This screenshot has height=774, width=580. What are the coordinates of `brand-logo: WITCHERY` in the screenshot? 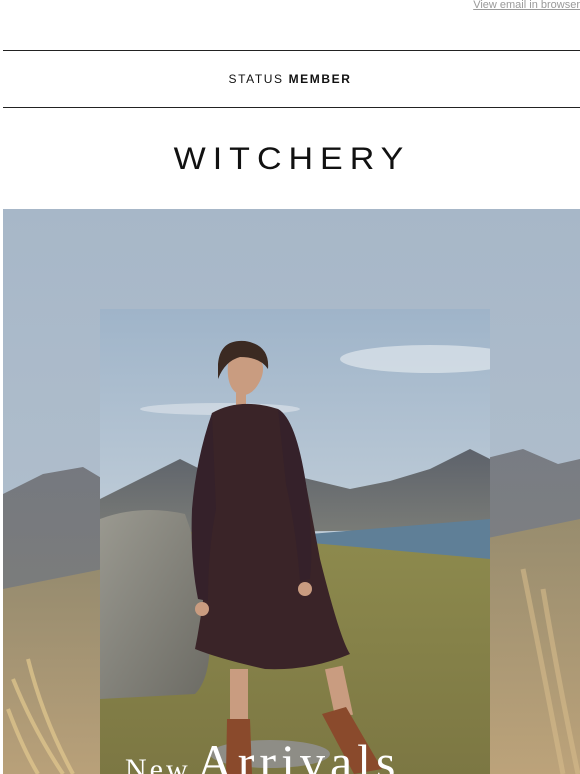 It's located at (290, 160).